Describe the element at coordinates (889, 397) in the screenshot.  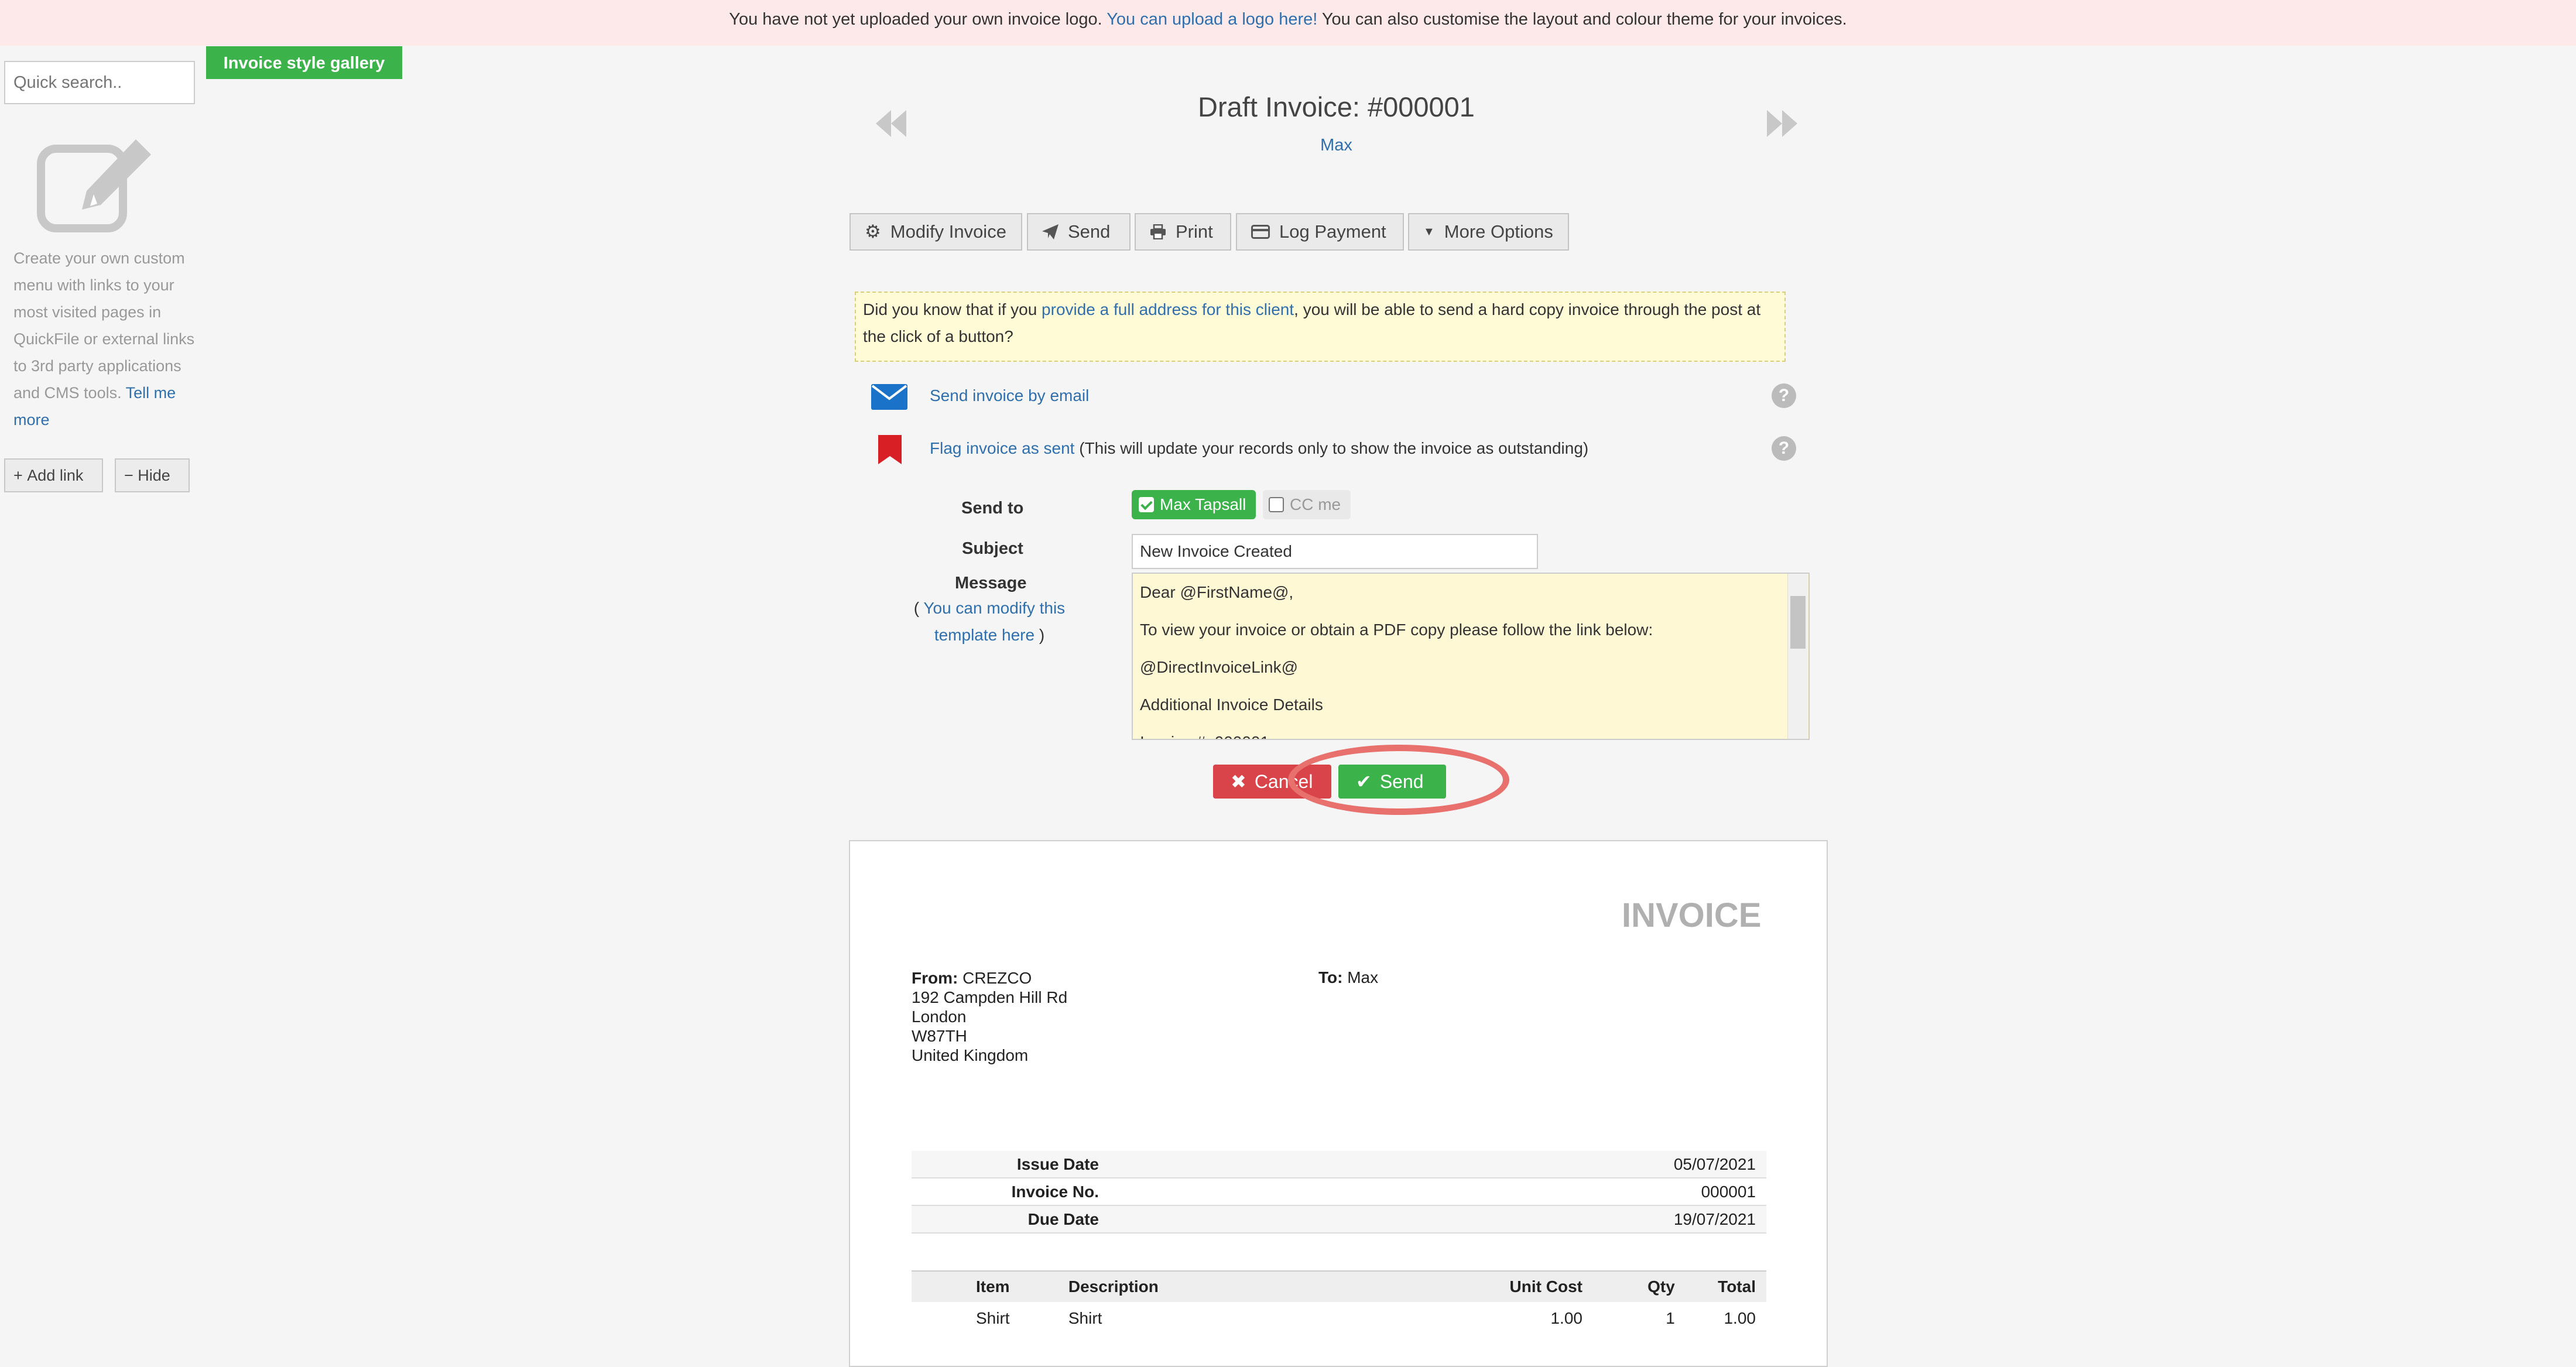
I see `envelope-icon` at that location.